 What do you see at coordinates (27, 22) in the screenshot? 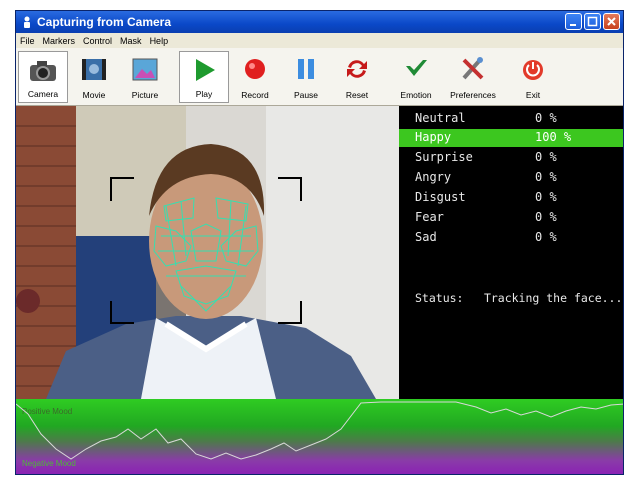
I see `app-icon` at bounding box center [27, 22].